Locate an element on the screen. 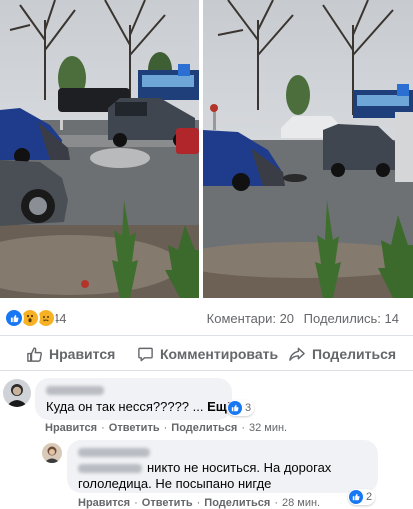  thumbs-up-icon is located at coordinates (34, 354).